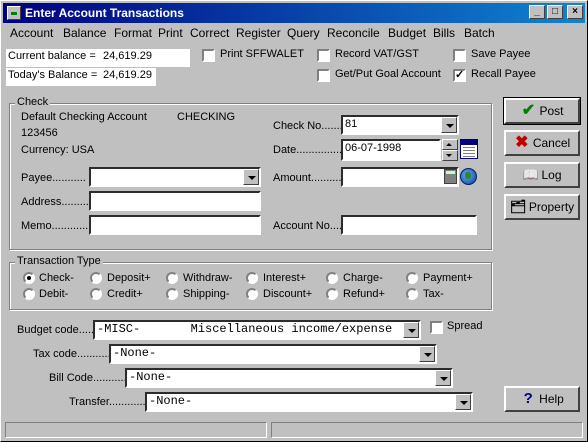 Image resolution: width=588 pixels, height=442 pixels. I want to click on post-button-label: Post, so click(551, 111).